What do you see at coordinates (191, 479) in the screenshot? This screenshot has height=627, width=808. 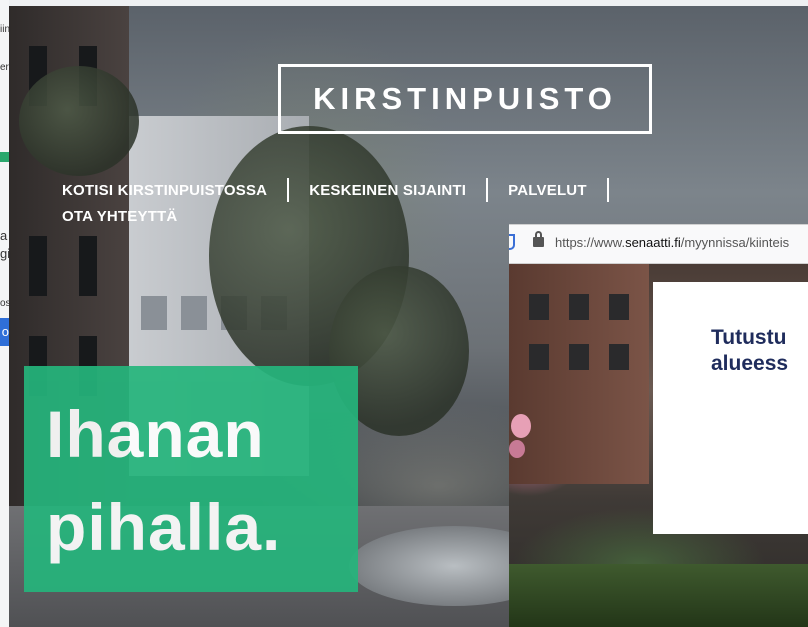 I see `headline-box: Ihanan pihalla.` at bounding box center [191, 479].